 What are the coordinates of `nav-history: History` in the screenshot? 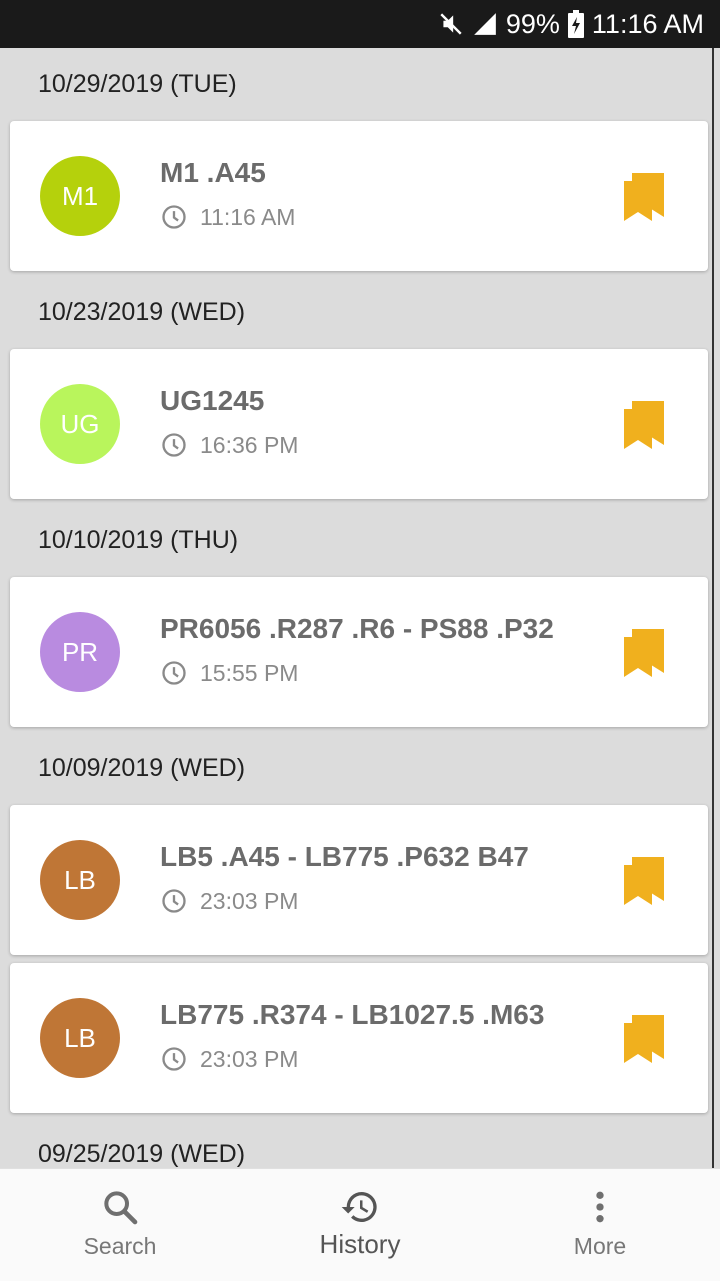 It's located at (360, 1225).